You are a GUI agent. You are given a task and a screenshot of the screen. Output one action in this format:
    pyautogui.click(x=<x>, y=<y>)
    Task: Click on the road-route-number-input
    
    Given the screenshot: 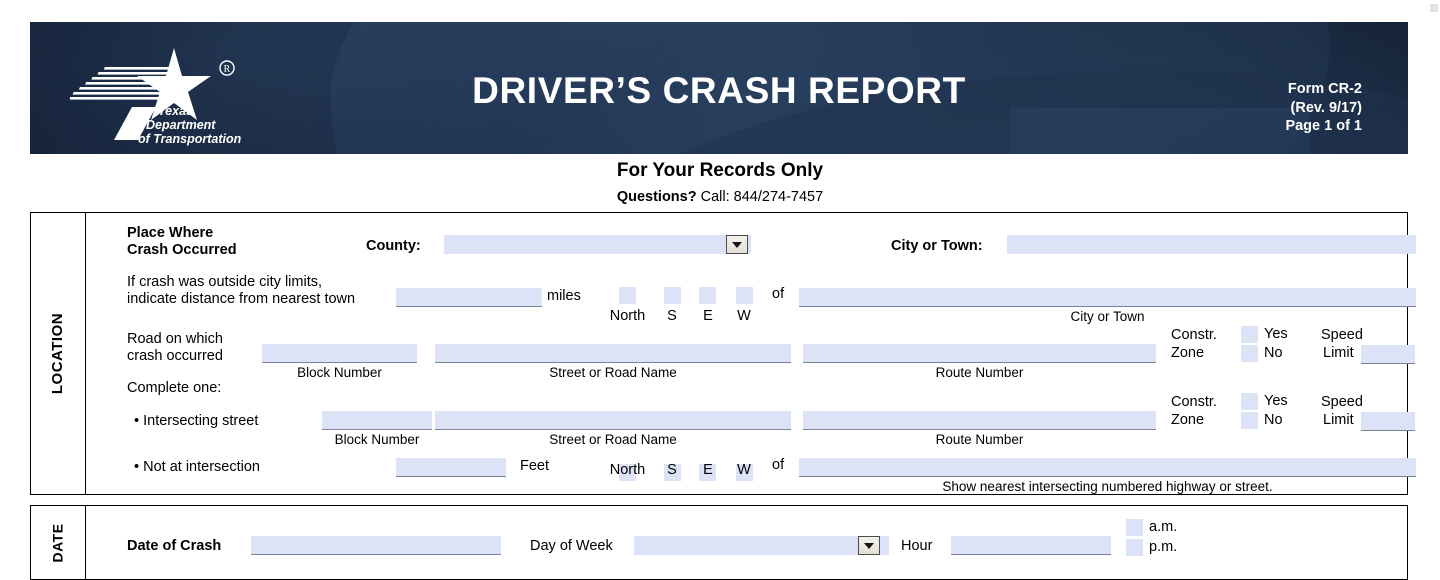 What is the action you would take?
    pyautogui.click(x=979, y=353)
    